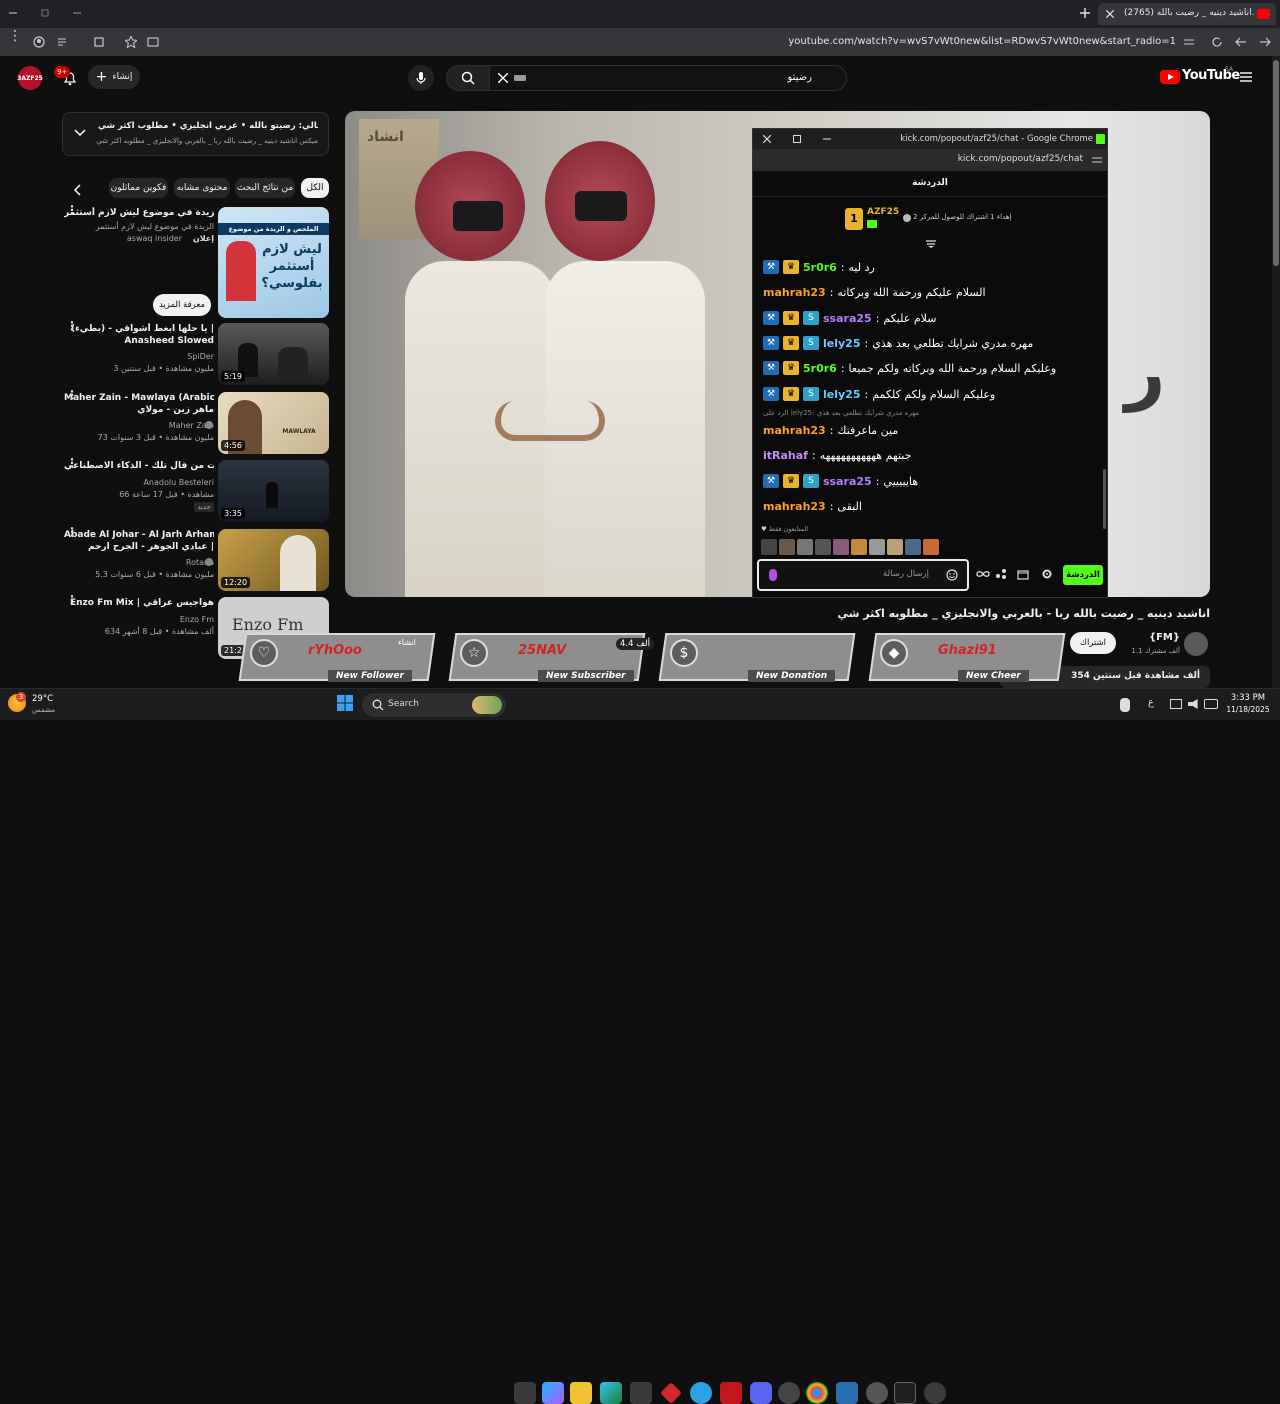 This screenshot has width=1280, height=1404. Describe the element at coordinates (1151, 702) in the screenshot. I see `language-indicator: ع` at that location.